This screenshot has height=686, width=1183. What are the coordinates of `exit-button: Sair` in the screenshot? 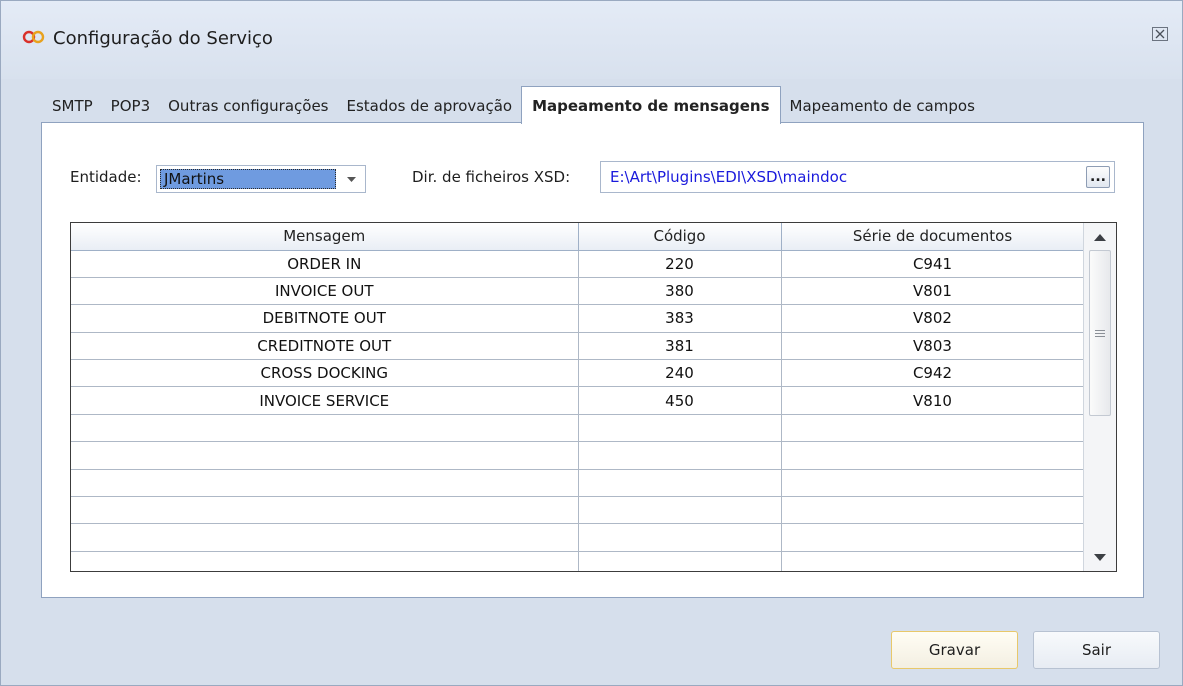 It's located at (1096, 650).